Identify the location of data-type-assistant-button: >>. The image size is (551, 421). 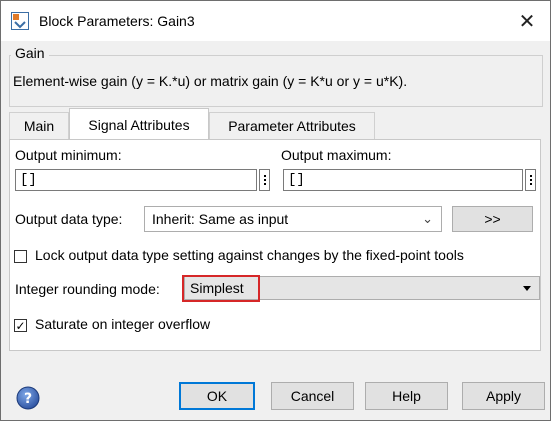
(492, 219).